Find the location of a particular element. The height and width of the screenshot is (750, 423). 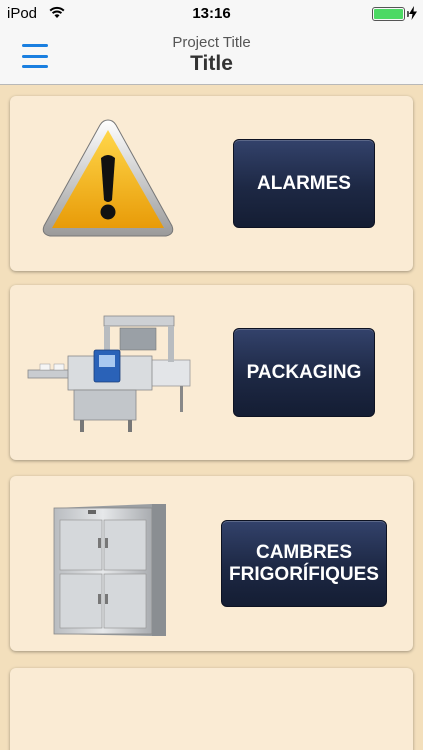

navigation-bar: Project Title Title is located at coordinates (211, 56).